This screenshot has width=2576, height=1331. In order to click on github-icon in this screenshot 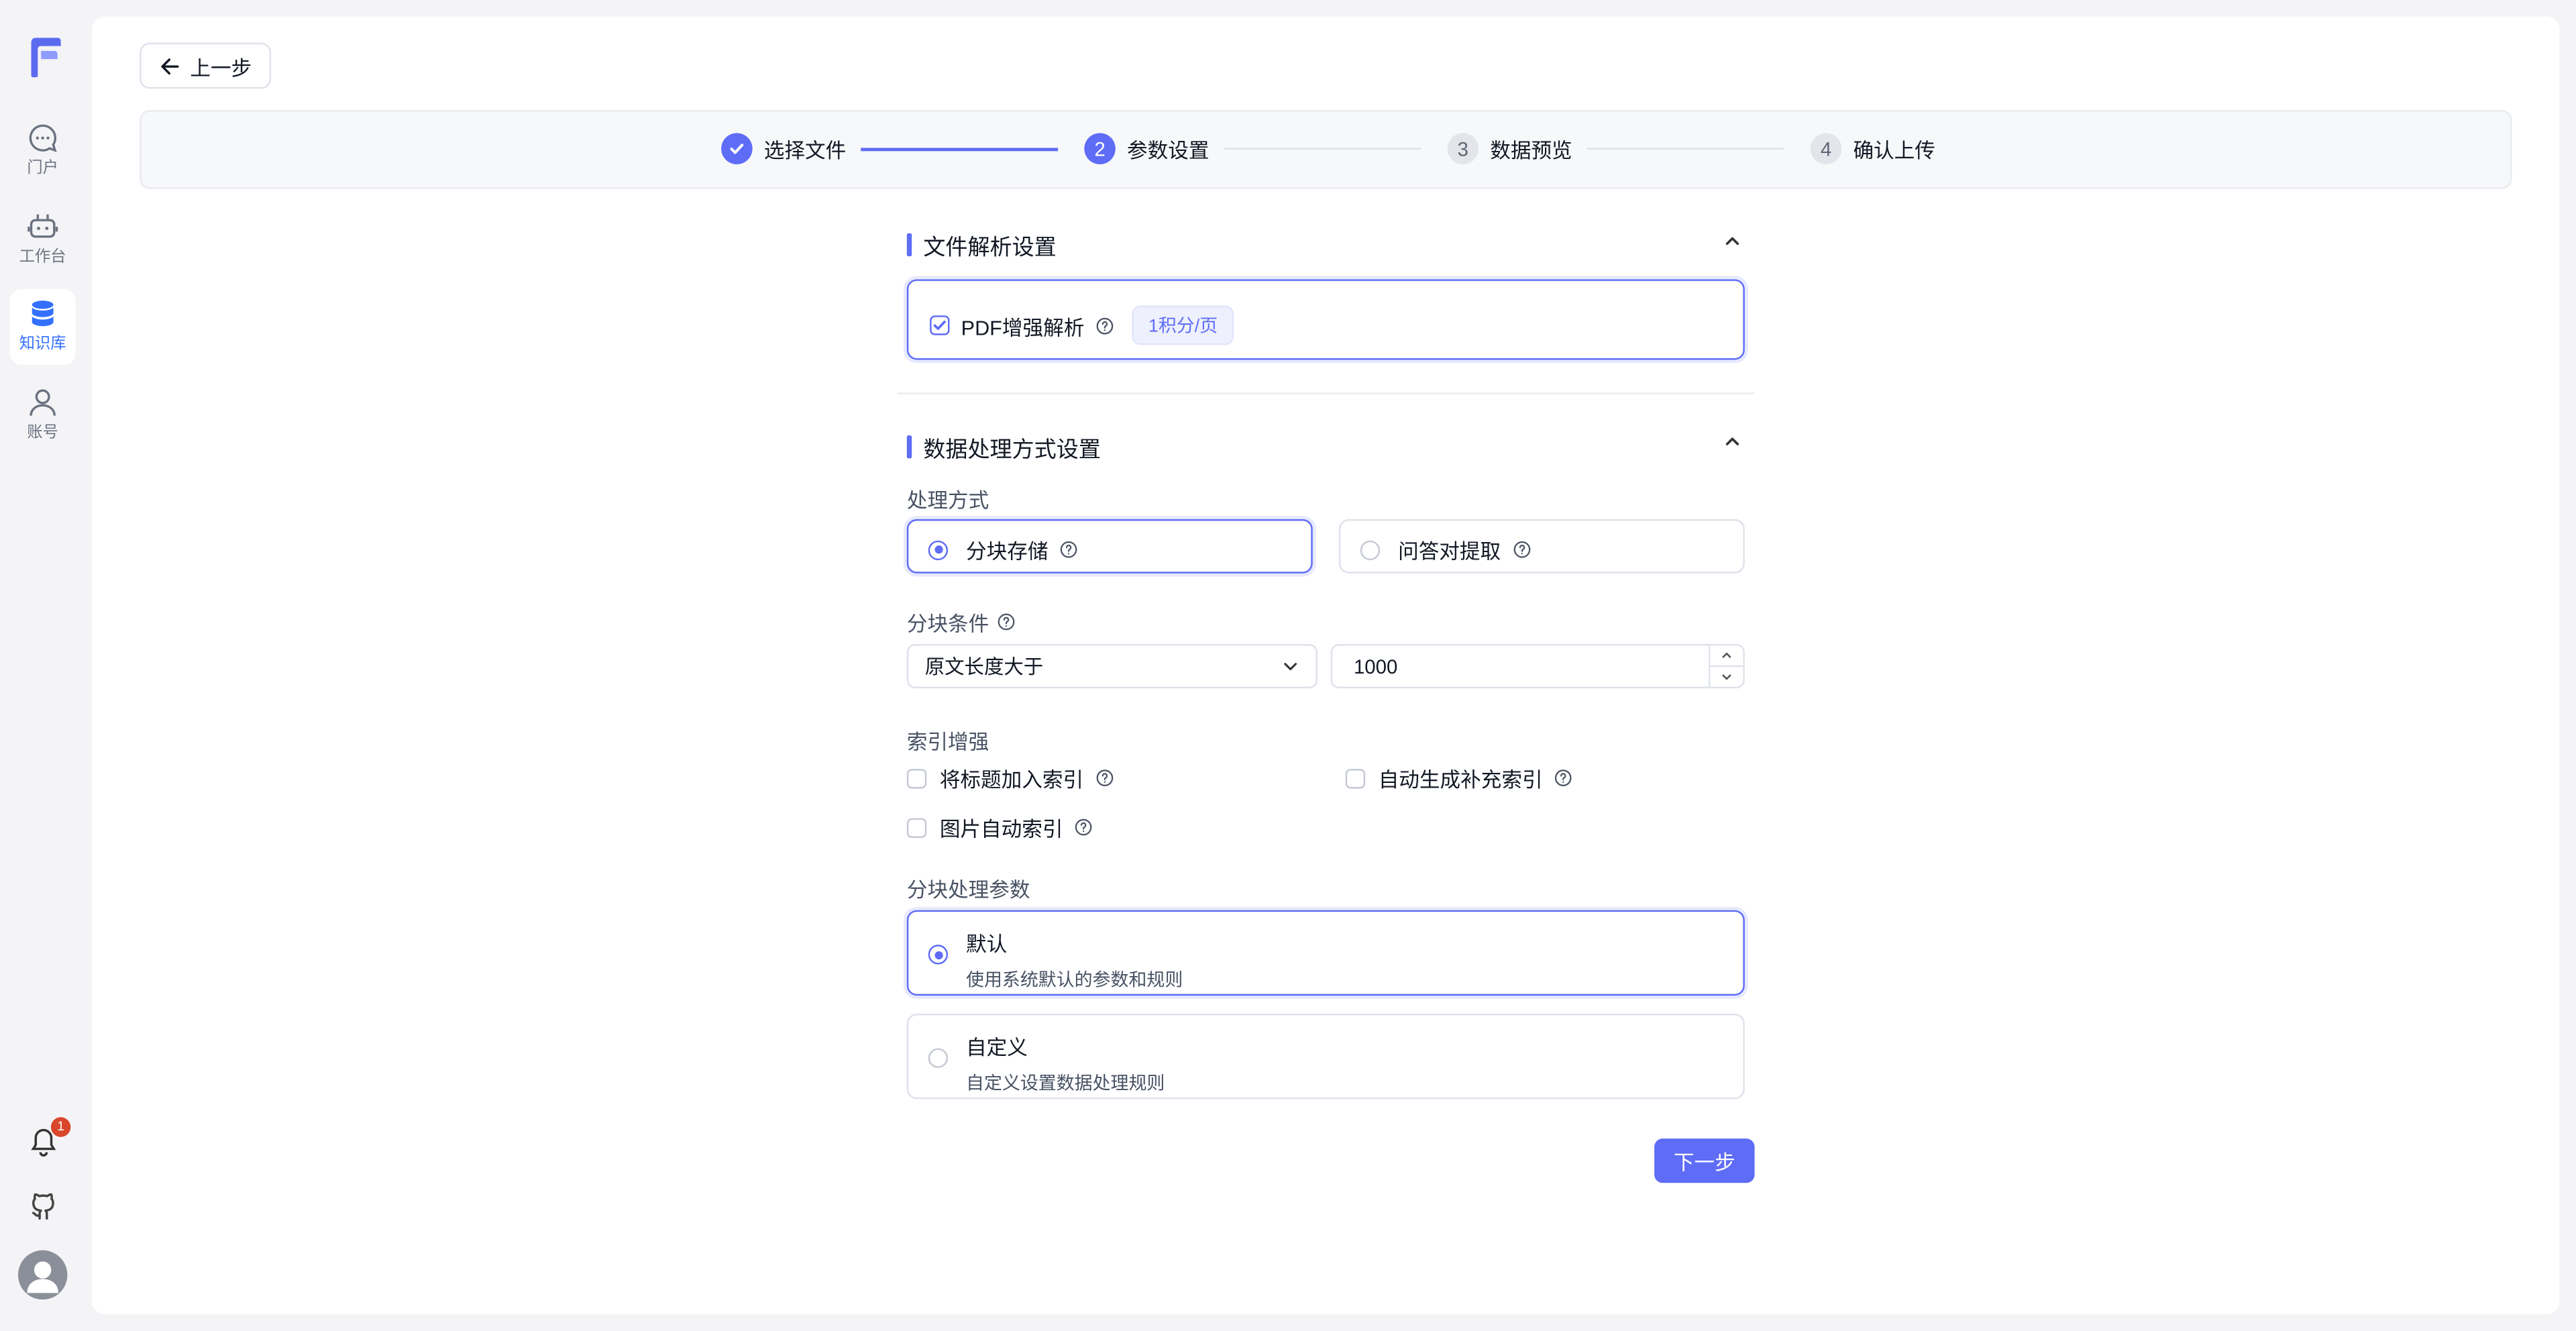, I will do `click(44, 1207)`.